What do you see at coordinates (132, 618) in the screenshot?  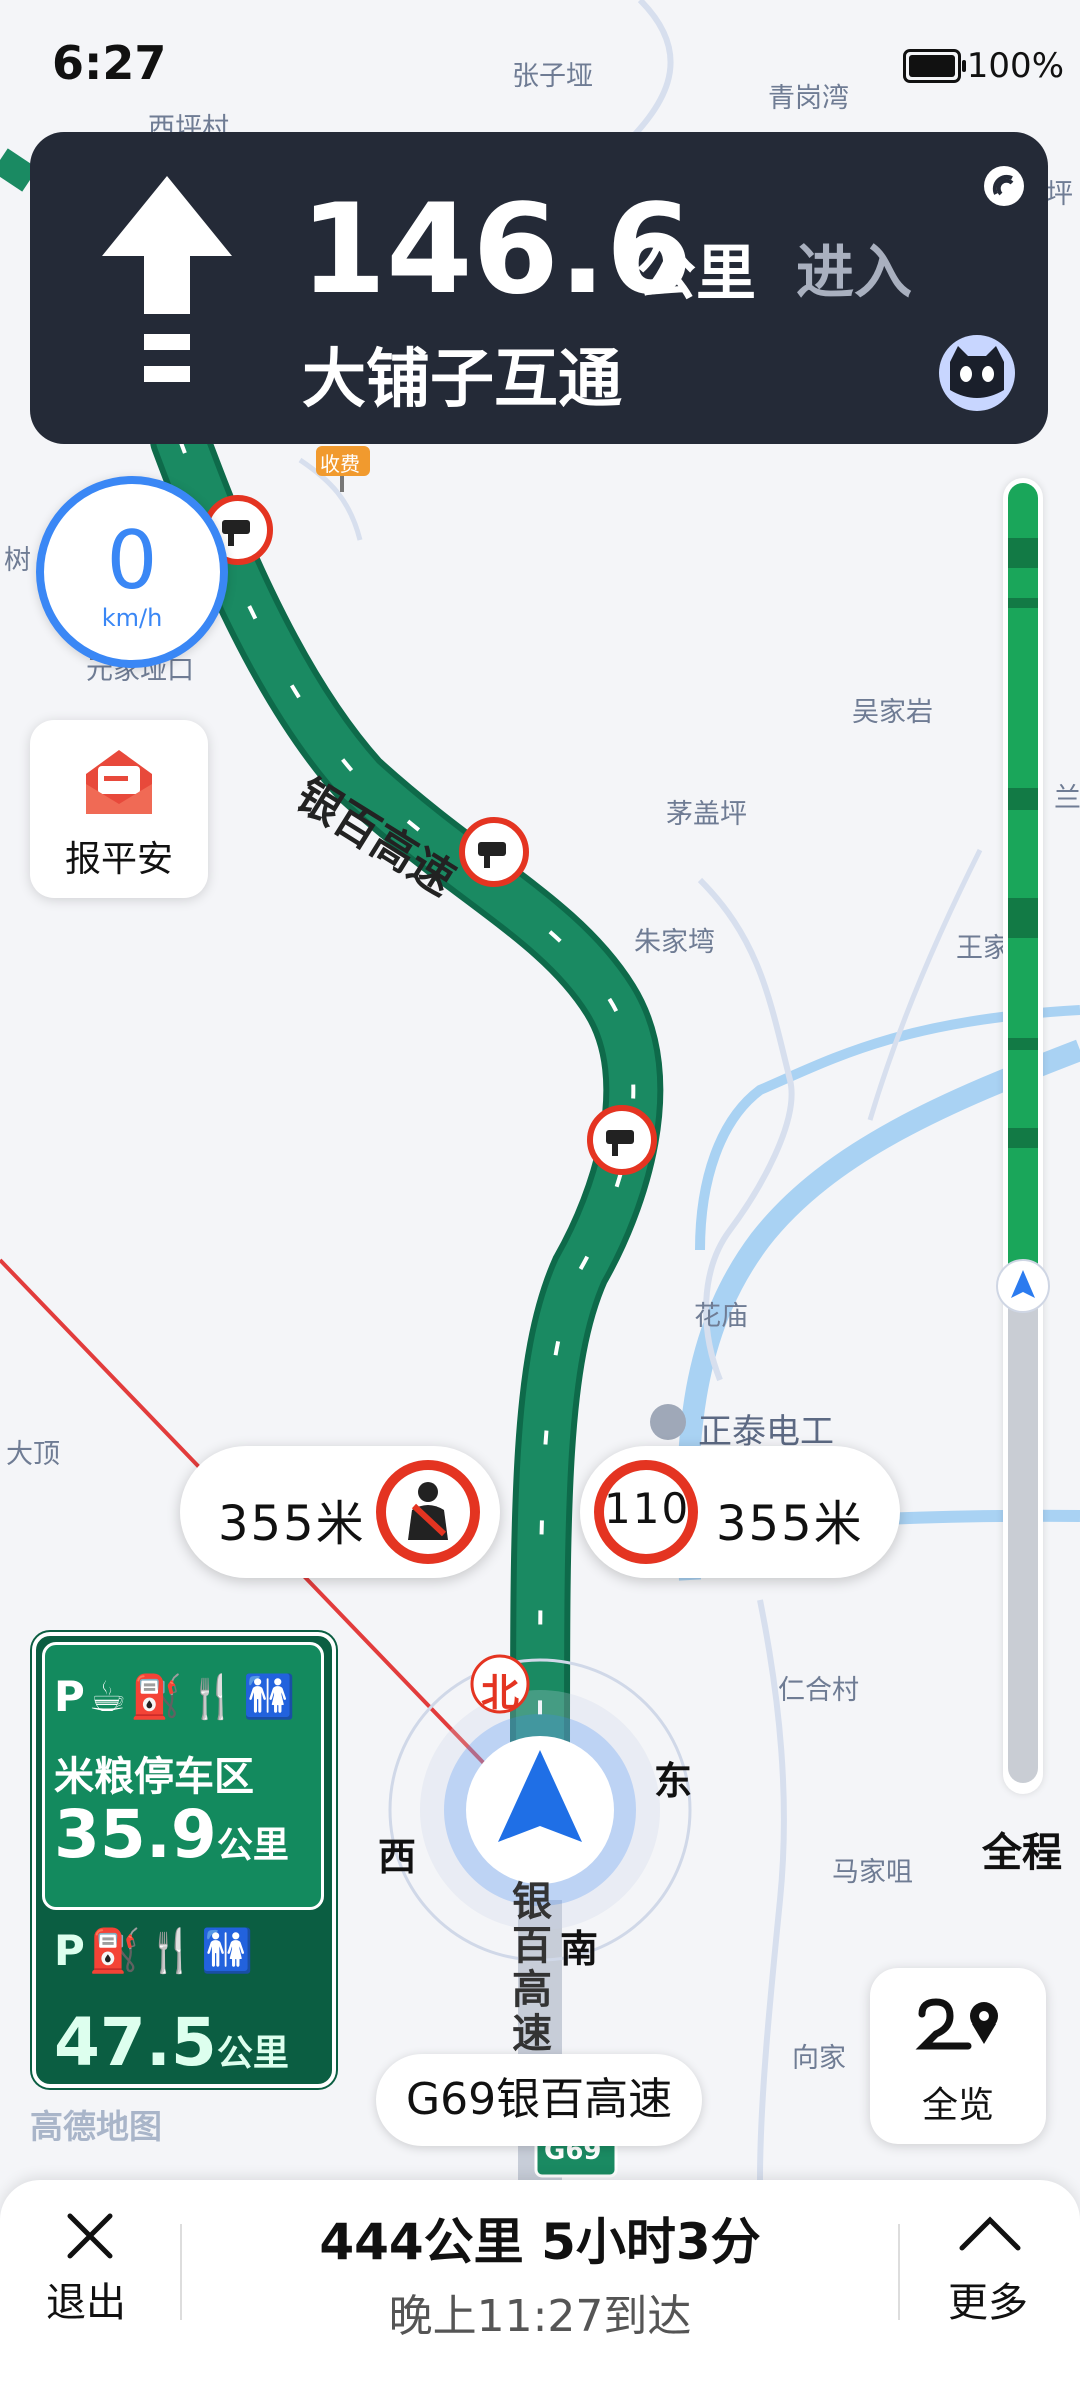 I see `speed-unit: km/h` at bounding box center [132, 618].